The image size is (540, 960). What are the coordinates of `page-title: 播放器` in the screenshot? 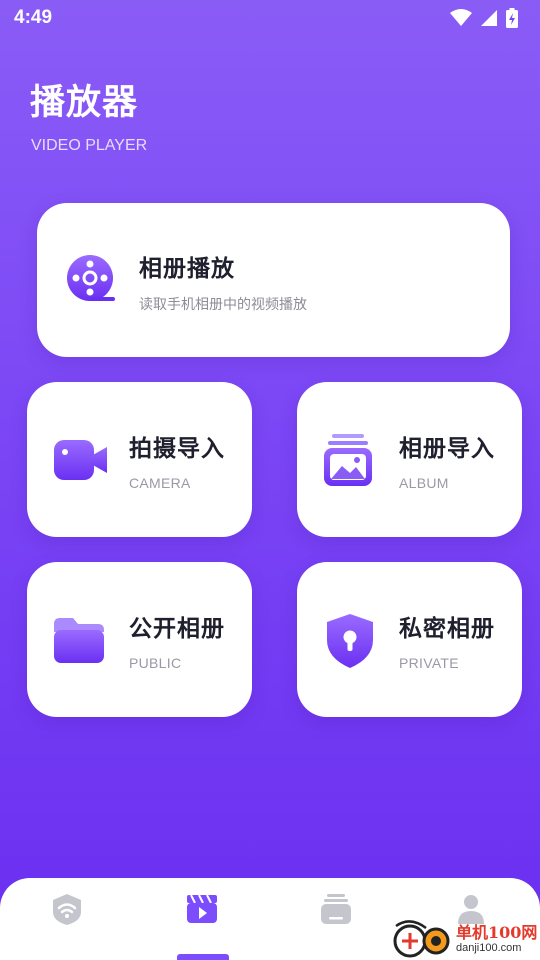 It's located at (84, 103).